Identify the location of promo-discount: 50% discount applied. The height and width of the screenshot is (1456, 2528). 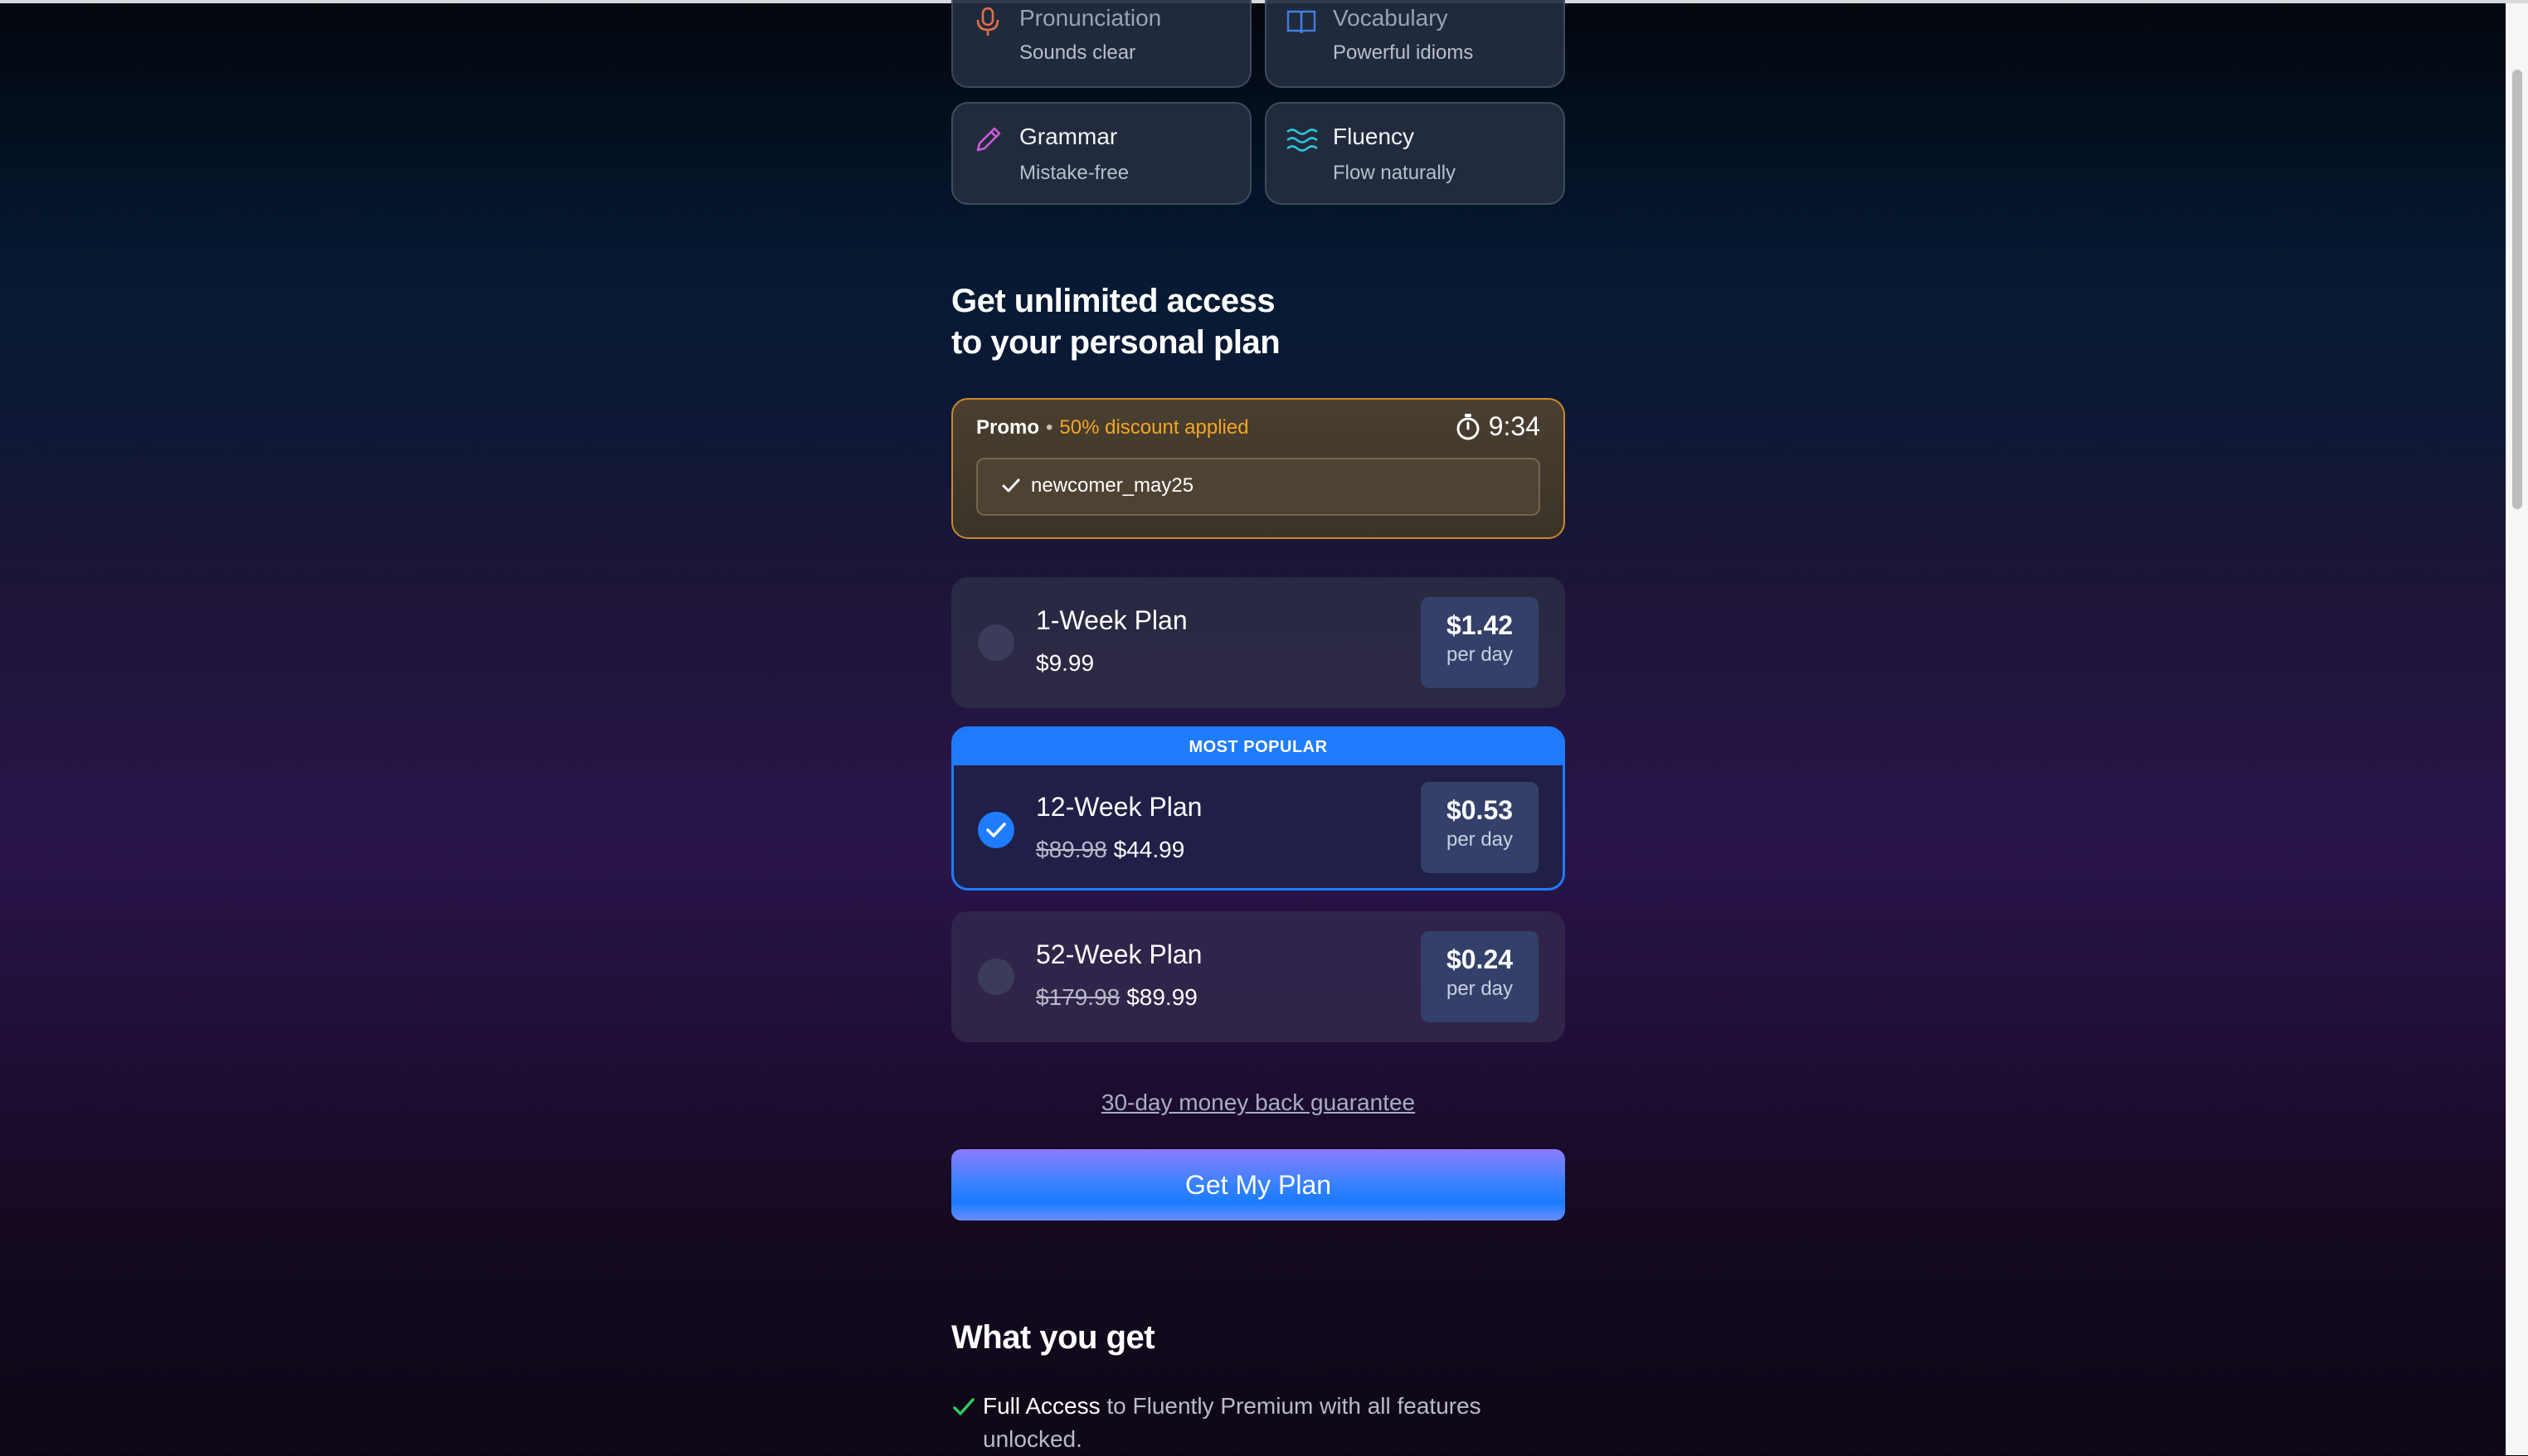
(1154, 427).